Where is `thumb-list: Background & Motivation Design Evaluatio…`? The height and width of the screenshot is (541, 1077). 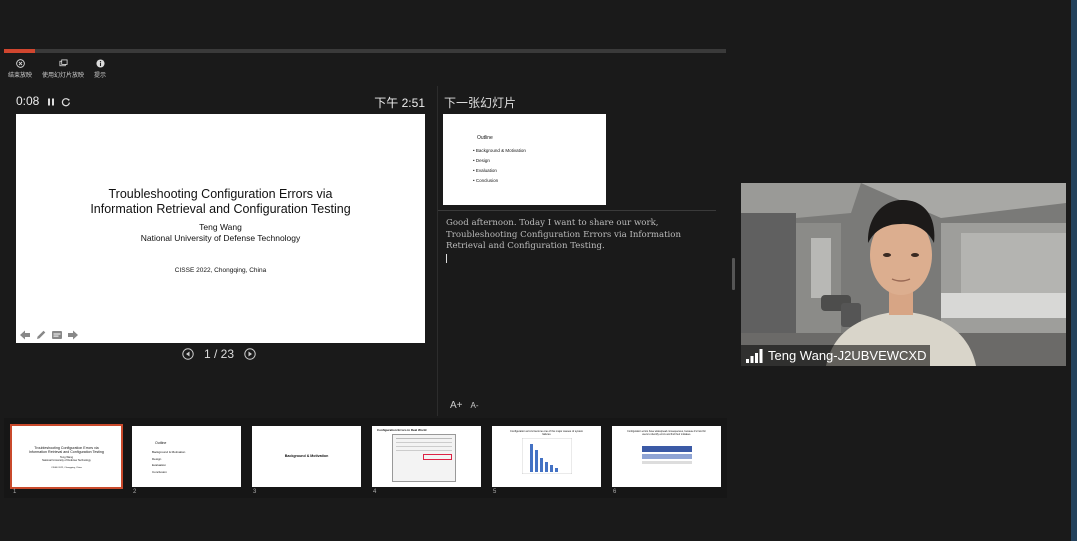 thumb-list: Background & Motivation Design Evaluatio… is located at coordinates (168, 462).